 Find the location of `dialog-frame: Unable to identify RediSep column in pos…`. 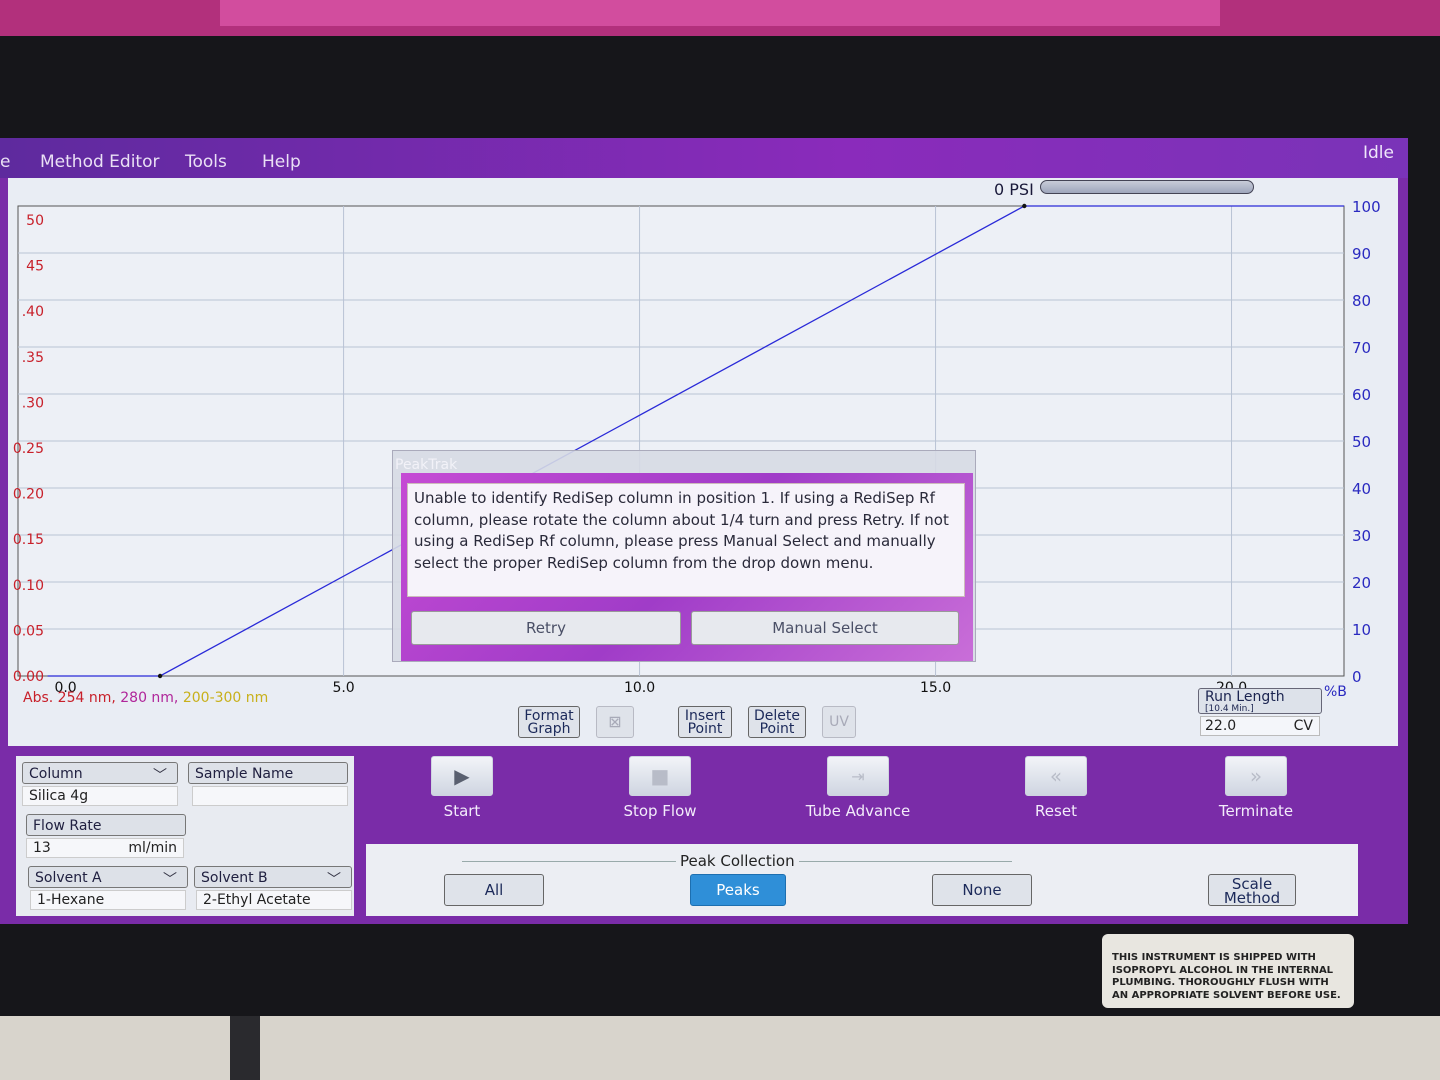

dialog-frame: Unable to identify RediSep column in pos… is located at coordinates (687, 567).